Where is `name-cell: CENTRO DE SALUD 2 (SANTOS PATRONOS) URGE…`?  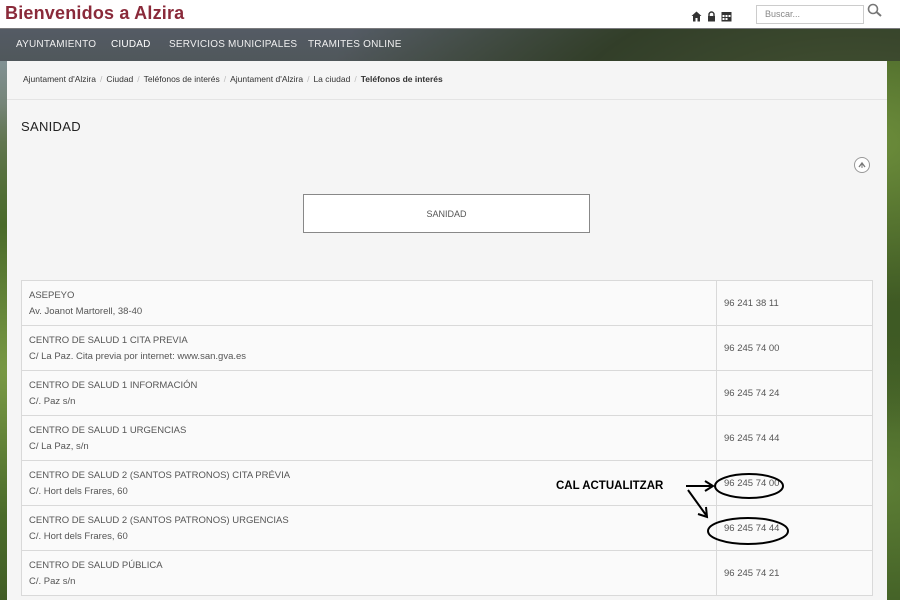 name-cell: CENTRO DE SALUD 2 (SANTOS PATRONOS) URGE… is located at coordinates (369, 528).